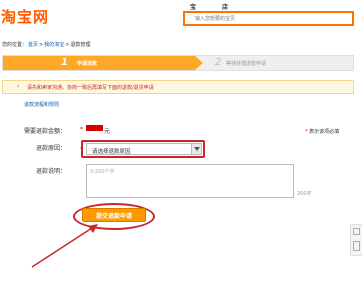 This screenshot has width=362, height=284. Describe the element at coordinates (304, 194) in the screenshot. I see `description-char-limit: 200字` at that location.